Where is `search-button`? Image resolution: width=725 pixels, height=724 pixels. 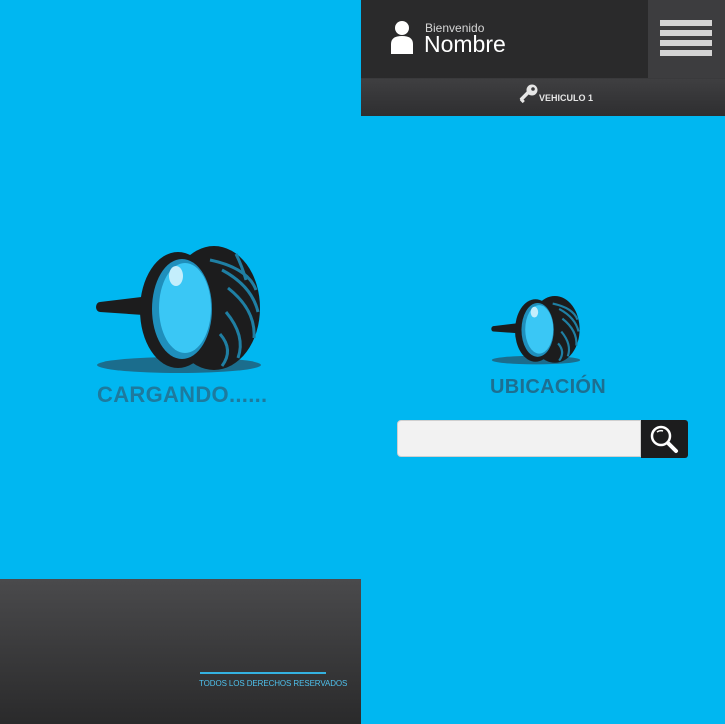 search-button is located at coordinates (664, 439).